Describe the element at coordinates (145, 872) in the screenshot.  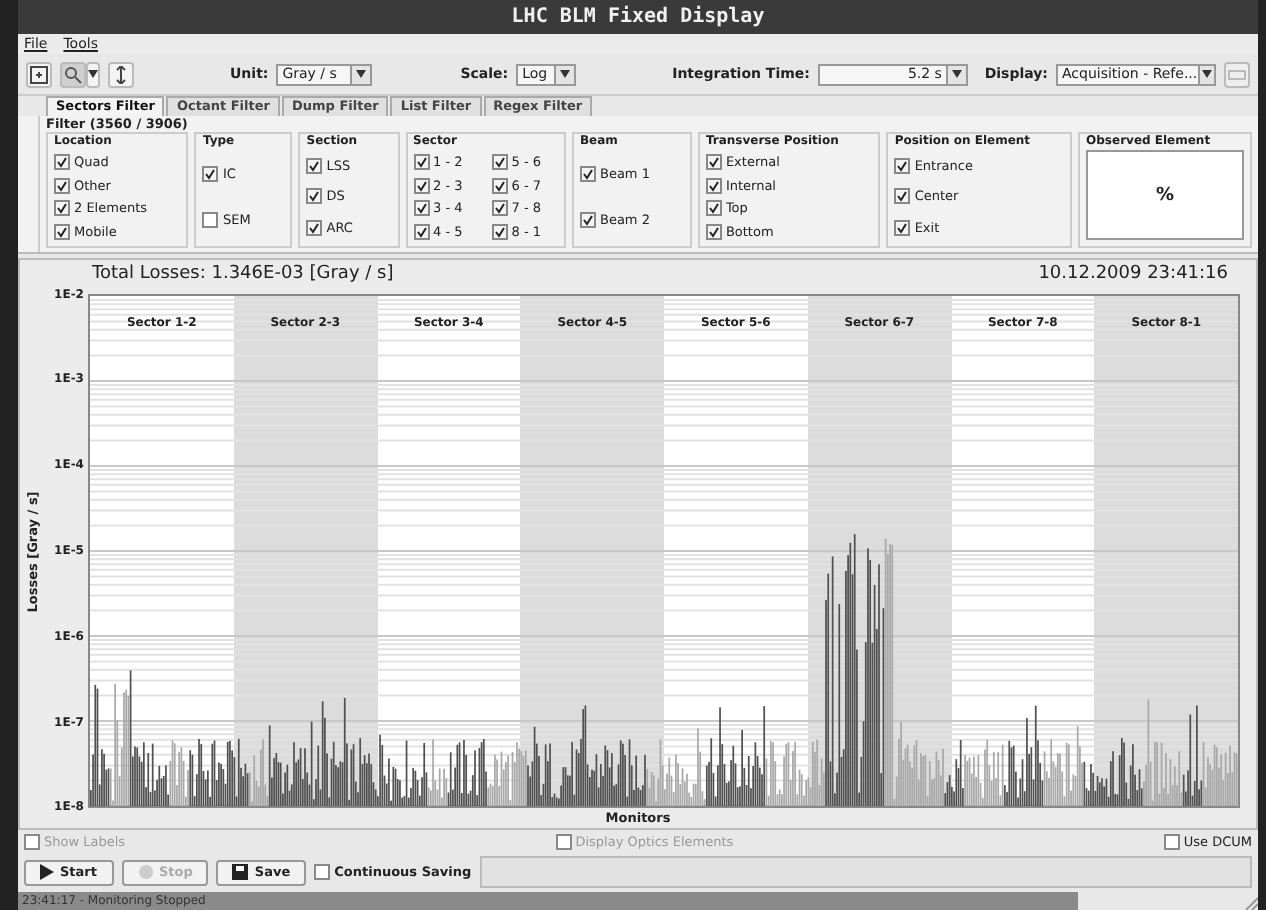
I see `stop-icon` at that location.